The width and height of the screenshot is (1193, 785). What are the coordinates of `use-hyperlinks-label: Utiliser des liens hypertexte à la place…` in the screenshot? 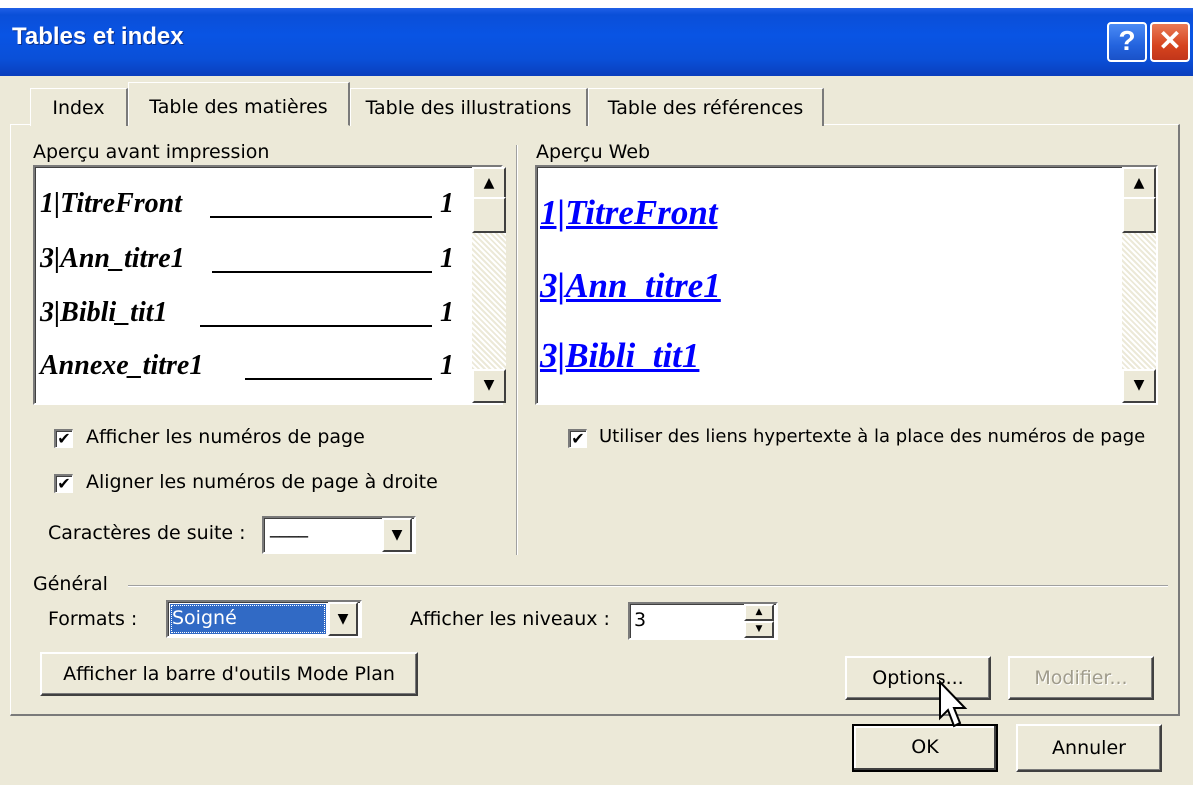 It's located at (872, 436).